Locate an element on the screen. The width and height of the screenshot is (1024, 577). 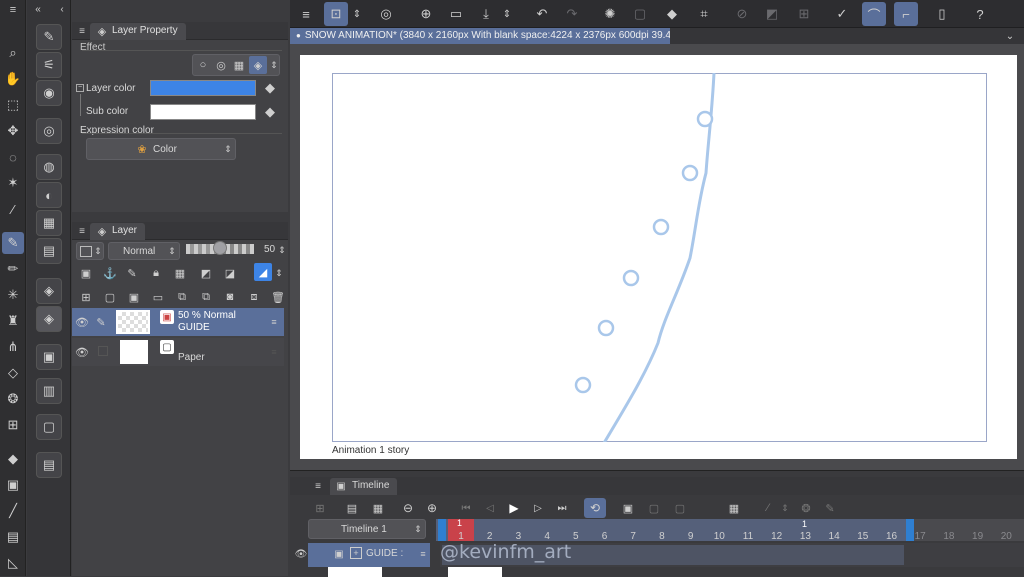
go-to-start-icon: ⏮︎ is located at coordinates (466, 508).